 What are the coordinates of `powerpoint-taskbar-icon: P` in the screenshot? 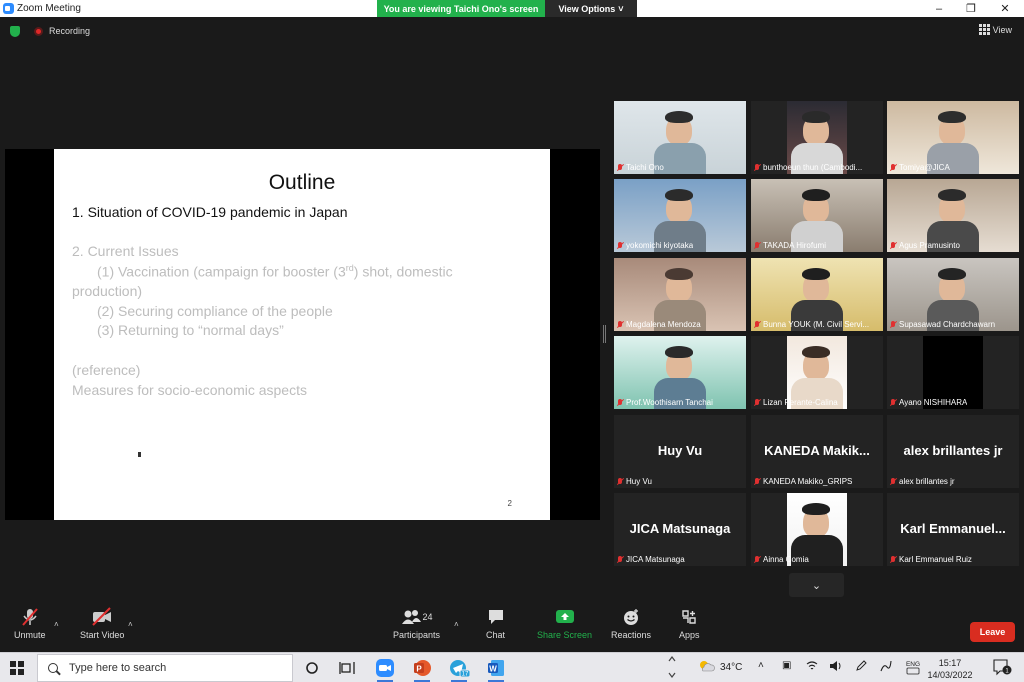 It's located at (422, 669).